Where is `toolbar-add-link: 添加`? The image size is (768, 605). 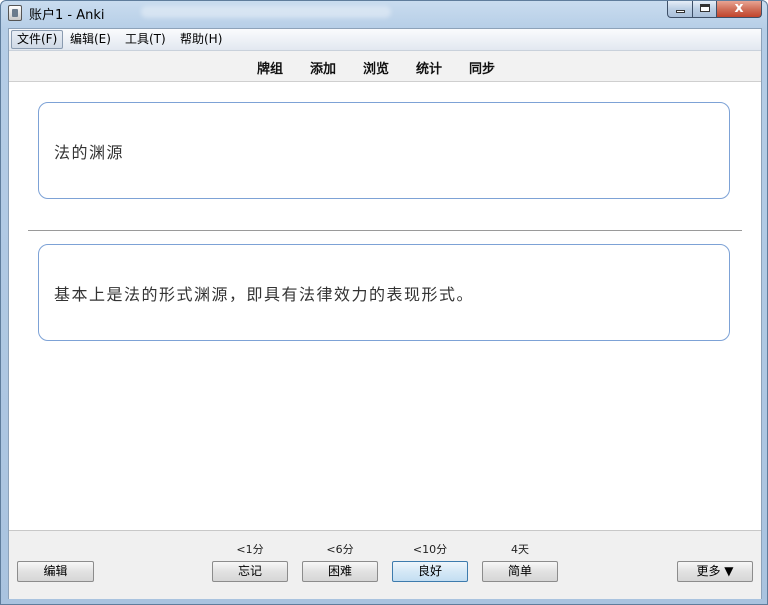 toolbar-add-link: 添加 is located at coordinates (323, 67).